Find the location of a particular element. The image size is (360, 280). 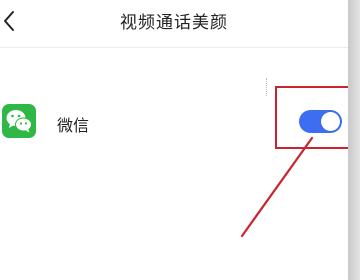

scroll-indicator is located at coordinates (267, 87).